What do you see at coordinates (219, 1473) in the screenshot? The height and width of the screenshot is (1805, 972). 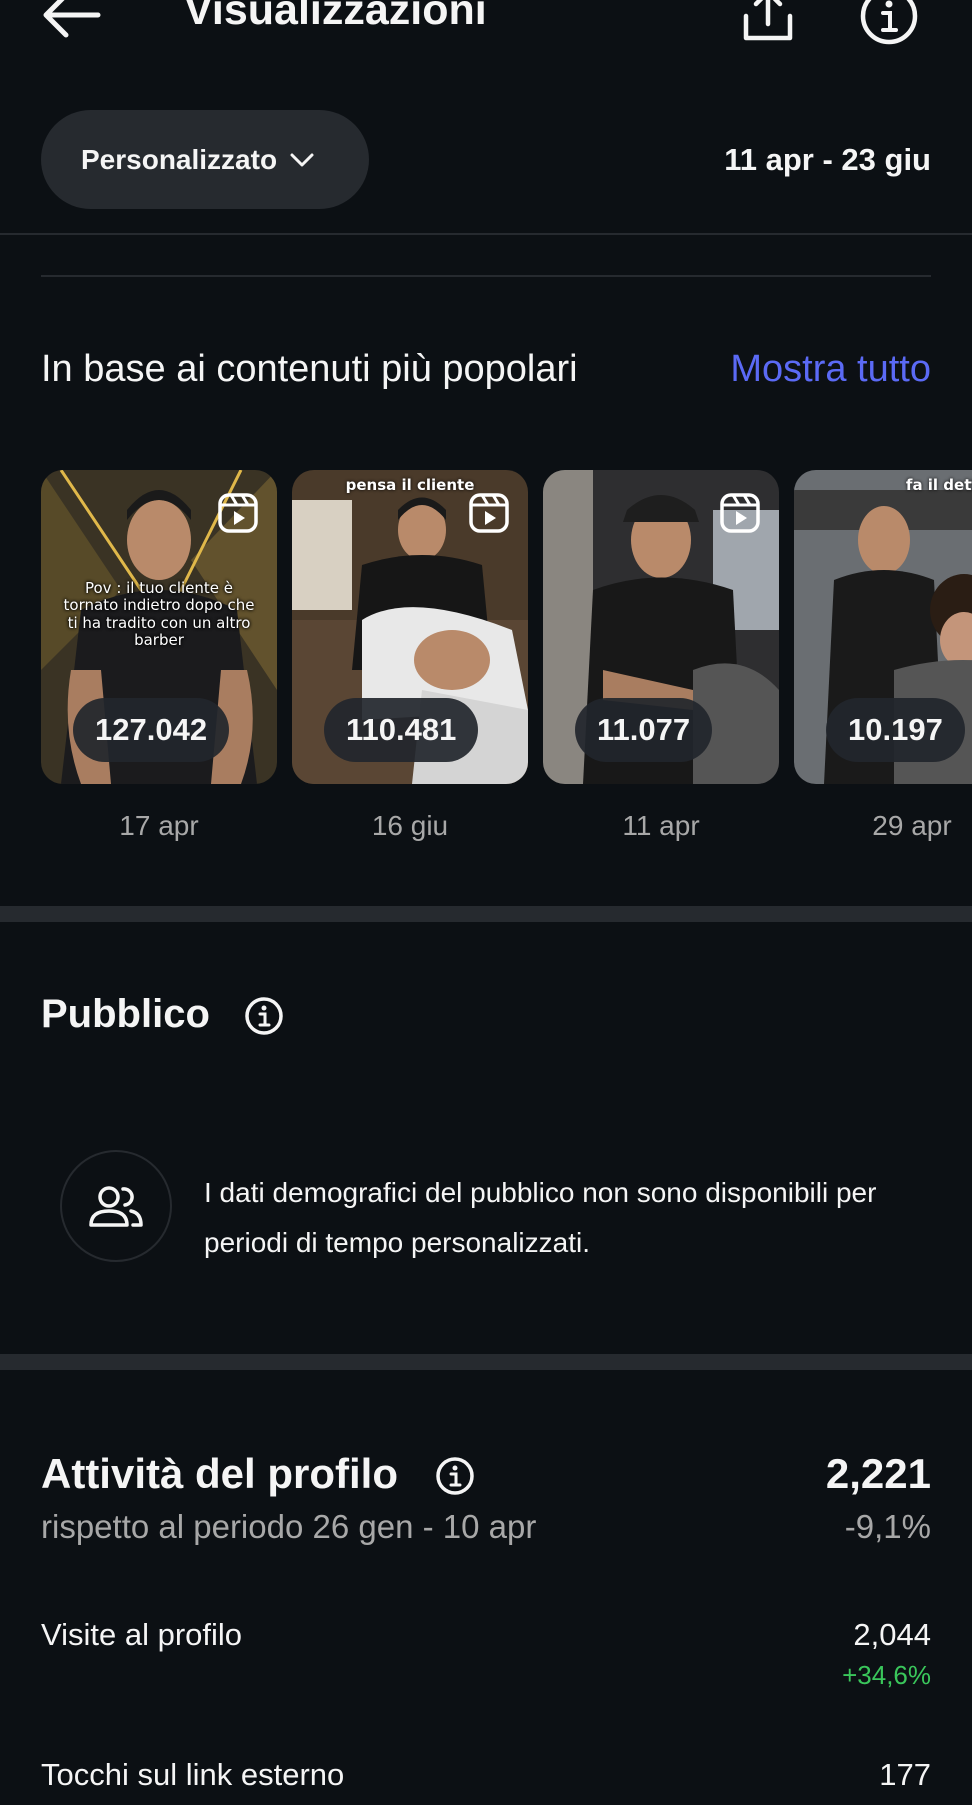 I see `profile-activity-title: Attività del profilo` at bounding box center [219, 1473].